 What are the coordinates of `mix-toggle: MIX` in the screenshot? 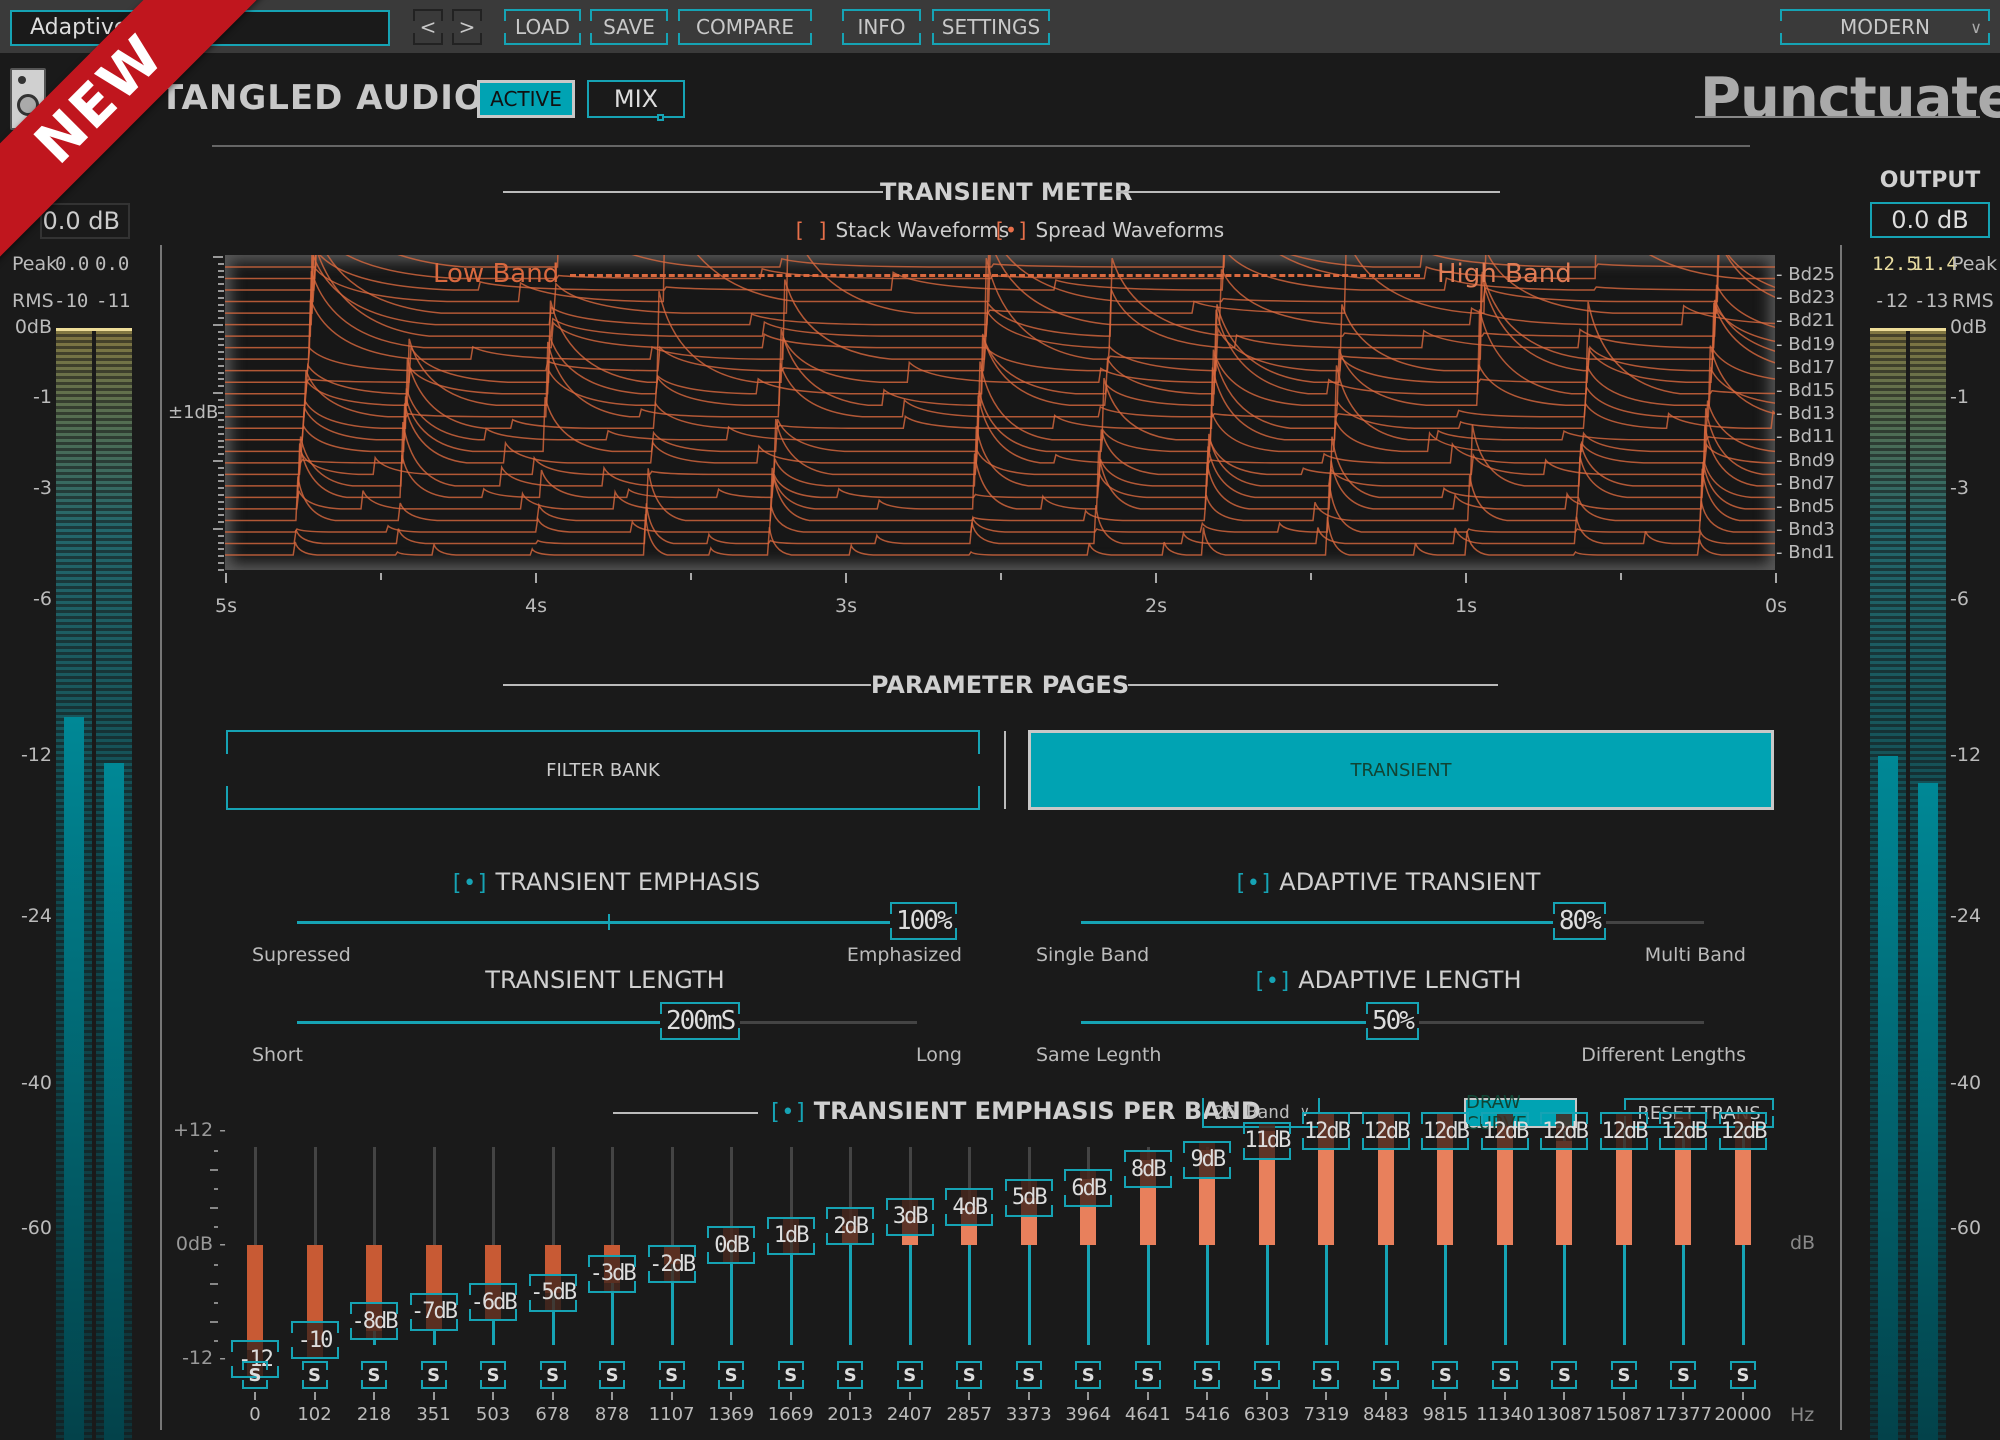 It's located at (636, 100).